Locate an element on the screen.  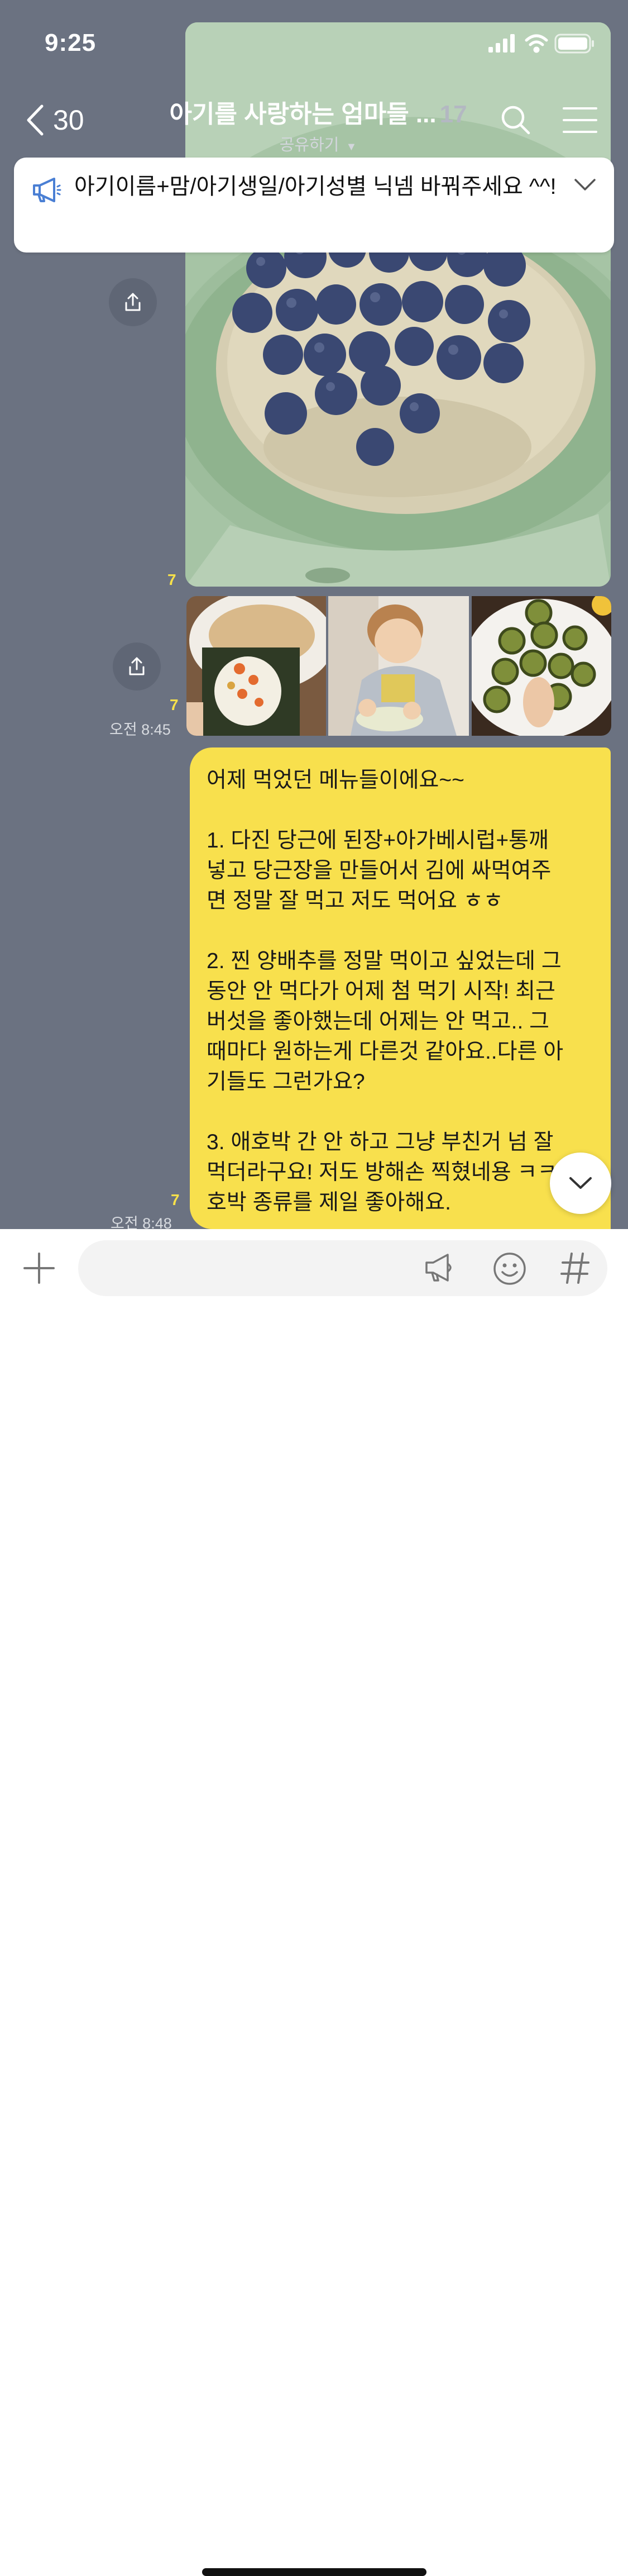
share-button-photo is located at coordinates (133, 302).